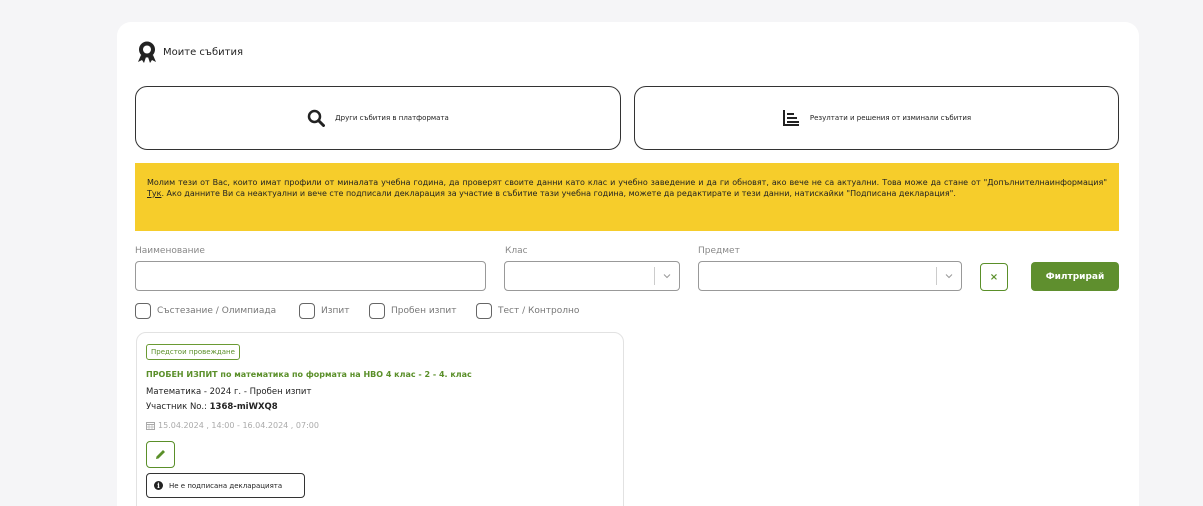 This screenshot has width=1203, height=506. I want to click on clear-filters-button: ×, so click(994, 277).